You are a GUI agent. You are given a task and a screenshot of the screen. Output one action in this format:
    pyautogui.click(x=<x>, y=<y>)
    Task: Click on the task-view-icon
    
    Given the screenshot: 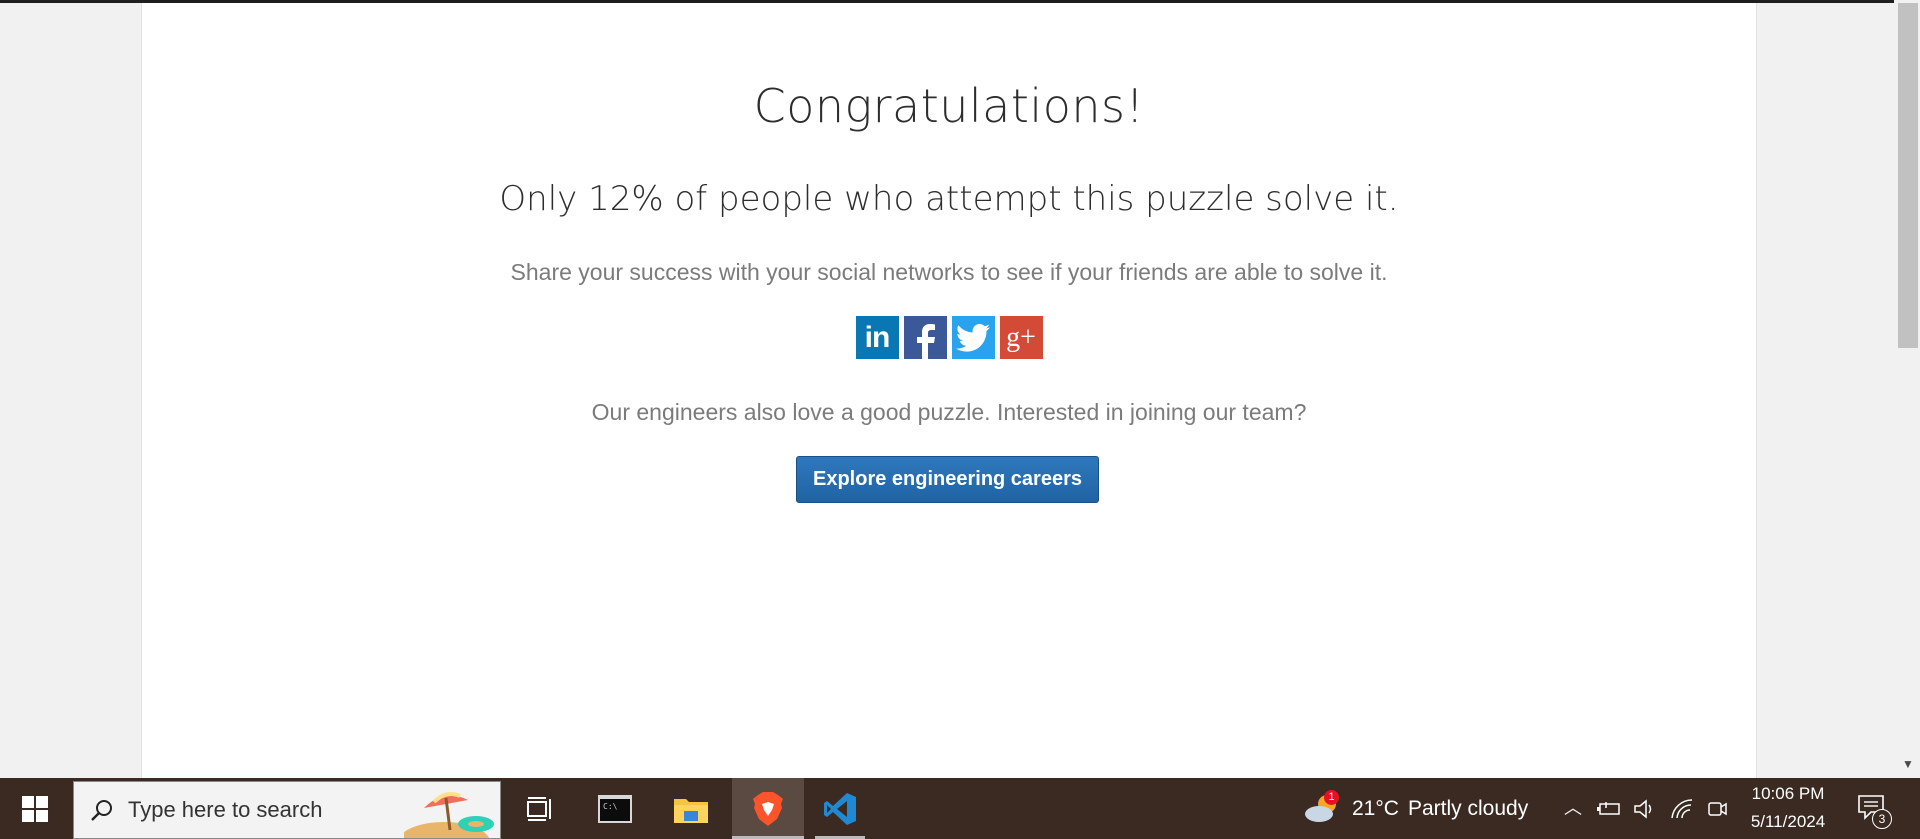 What is the action you would take?
    pyautogui.click(x=539, y=808)
    